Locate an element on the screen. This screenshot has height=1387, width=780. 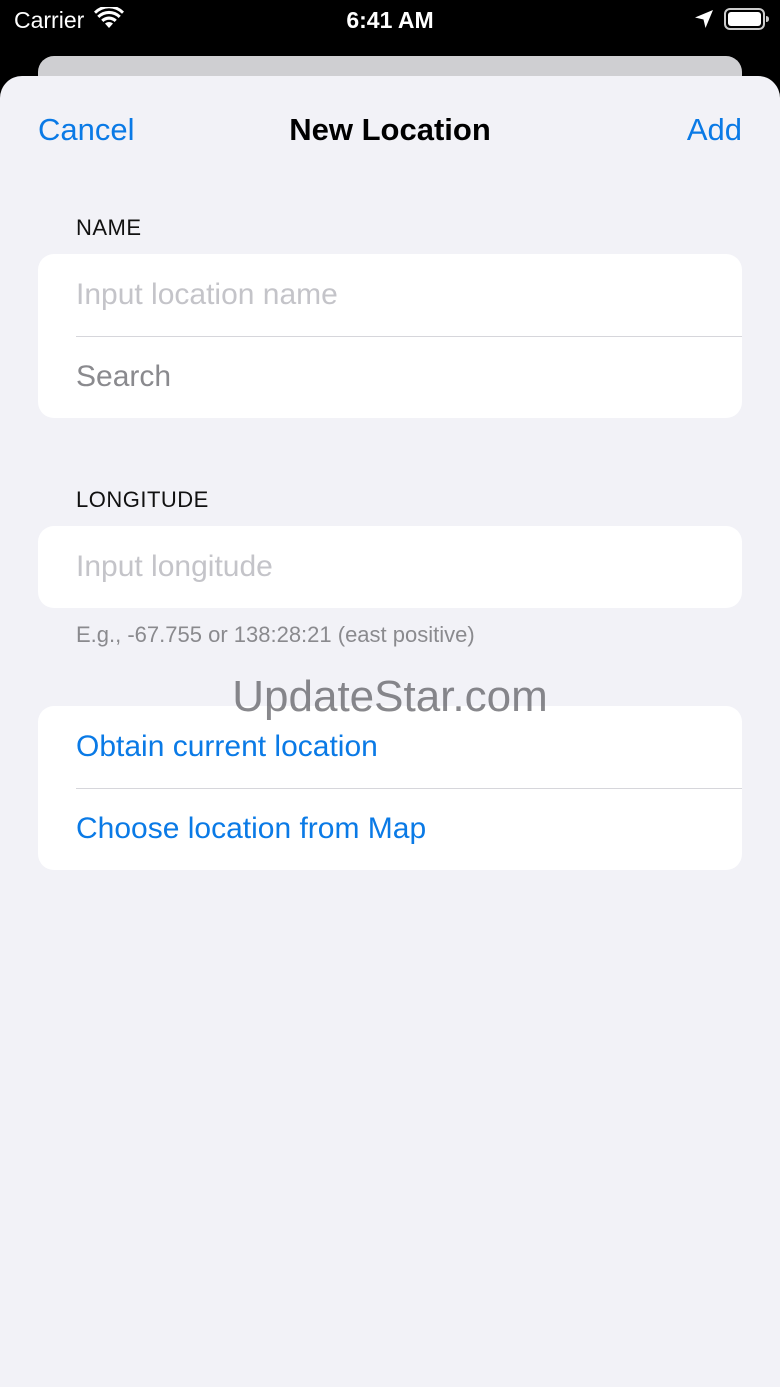
obtain-current-location-row: Obtain current location is located at coordinates (390, 747).